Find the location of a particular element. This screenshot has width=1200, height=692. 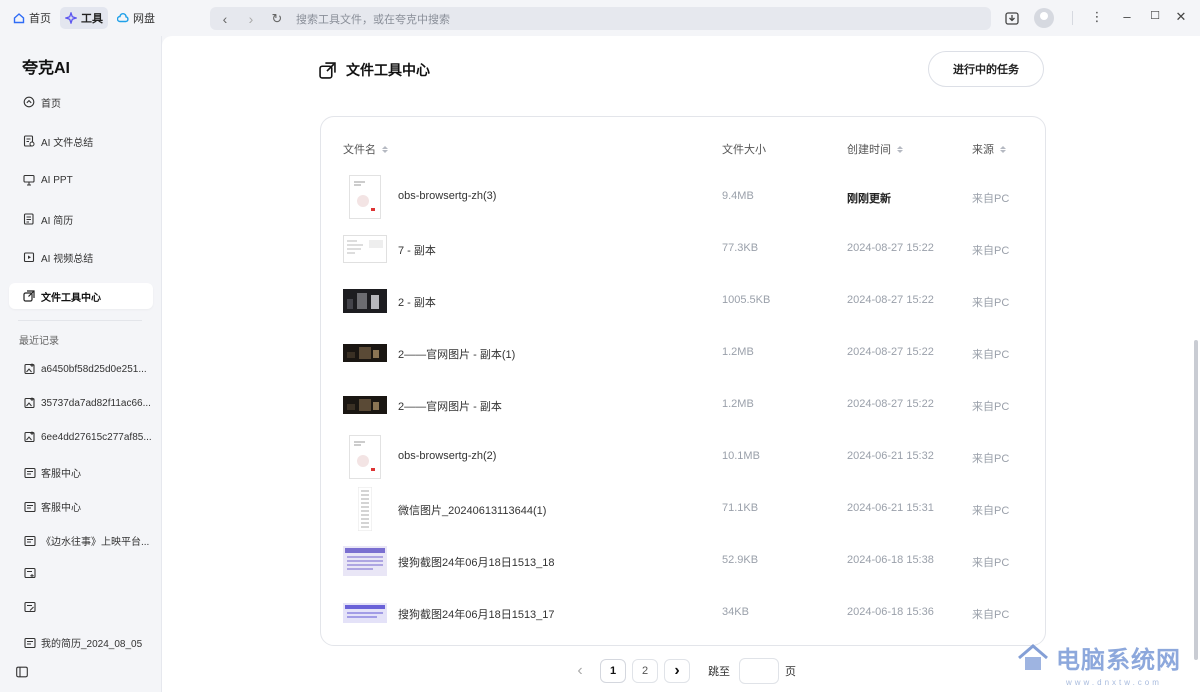

page-suffix-label: 页 is located at coordinates (790, 672).